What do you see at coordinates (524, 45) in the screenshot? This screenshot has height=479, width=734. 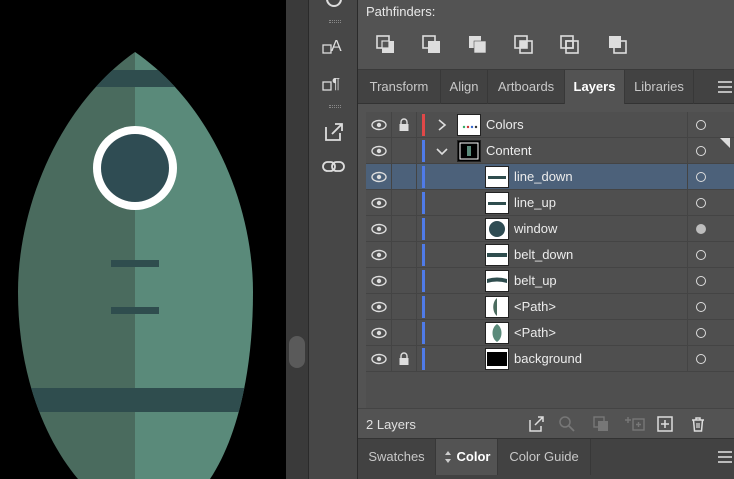 I see `pathfinder-crop-icon` at bounding box center [524, 45].